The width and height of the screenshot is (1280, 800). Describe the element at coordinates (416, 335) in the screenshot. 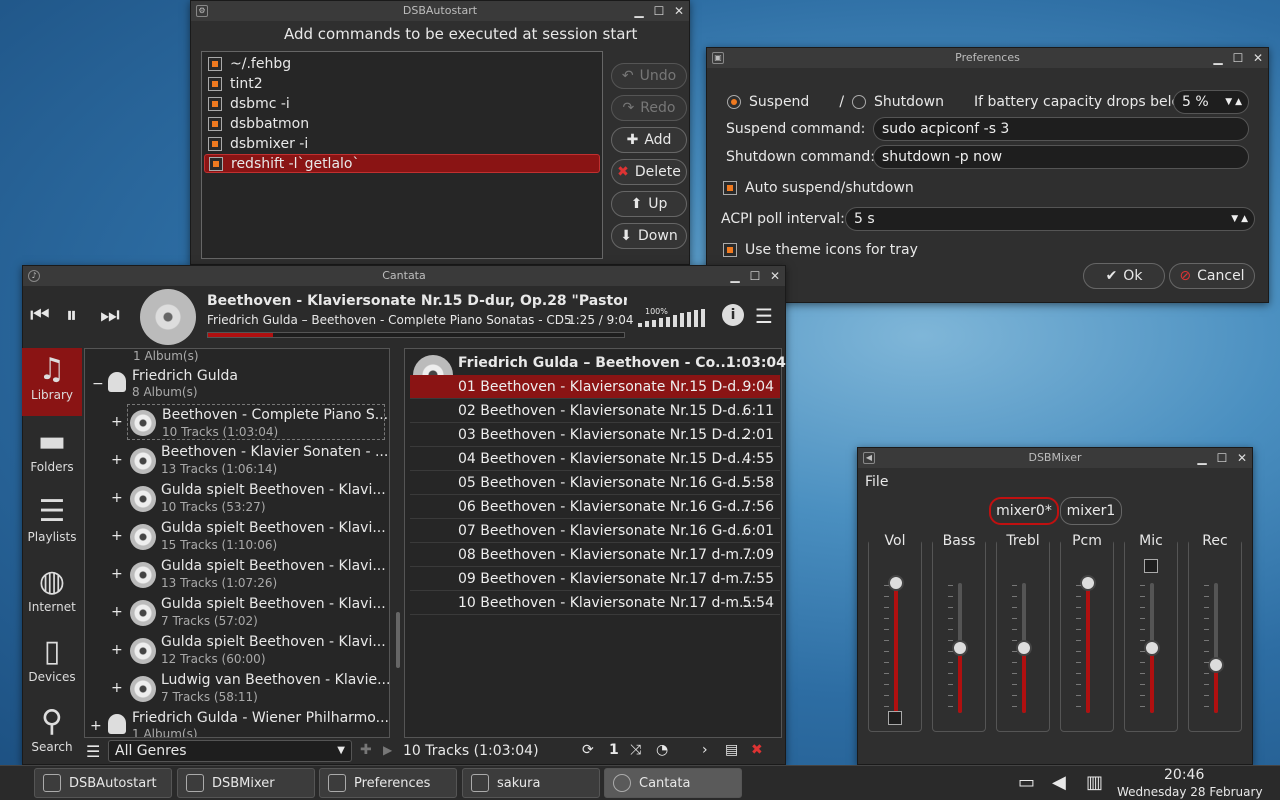

I see `progress-bar` at that location.